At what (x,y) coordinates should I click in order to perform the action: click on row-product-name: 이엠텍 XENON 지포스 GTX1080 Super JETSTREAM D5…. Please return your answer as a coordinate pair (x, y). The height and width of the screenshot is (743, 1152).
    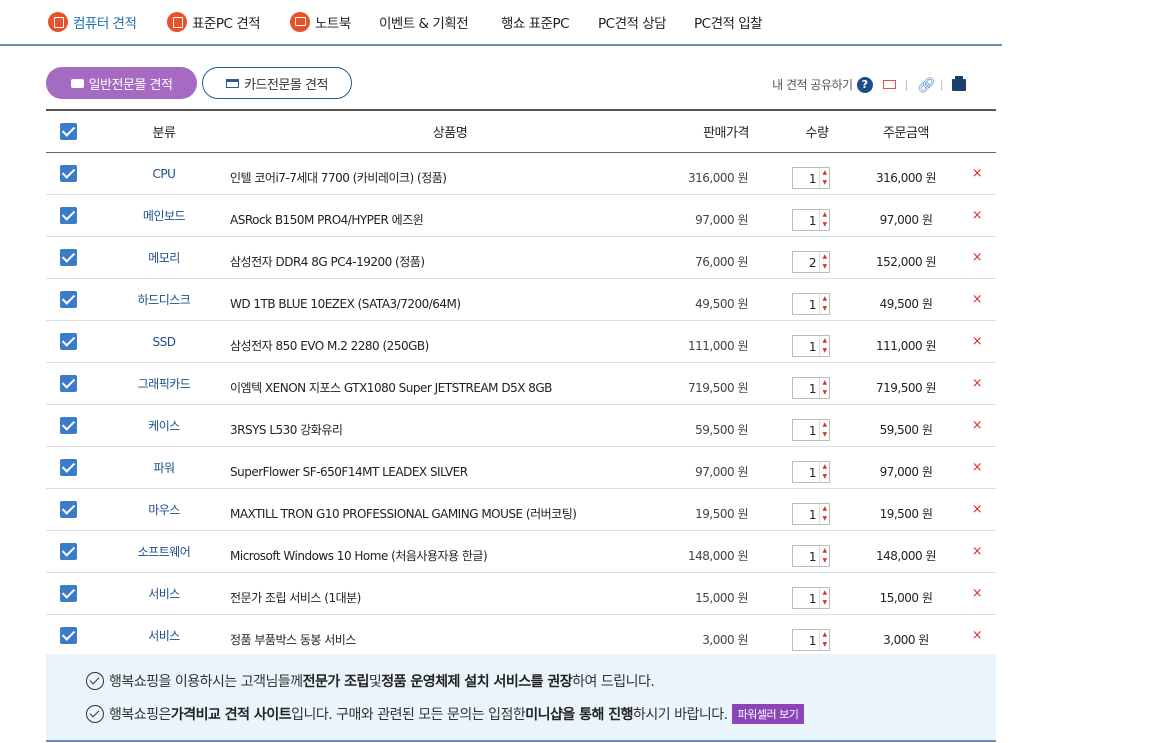
    Looking at the image, I should click on (460, 387).